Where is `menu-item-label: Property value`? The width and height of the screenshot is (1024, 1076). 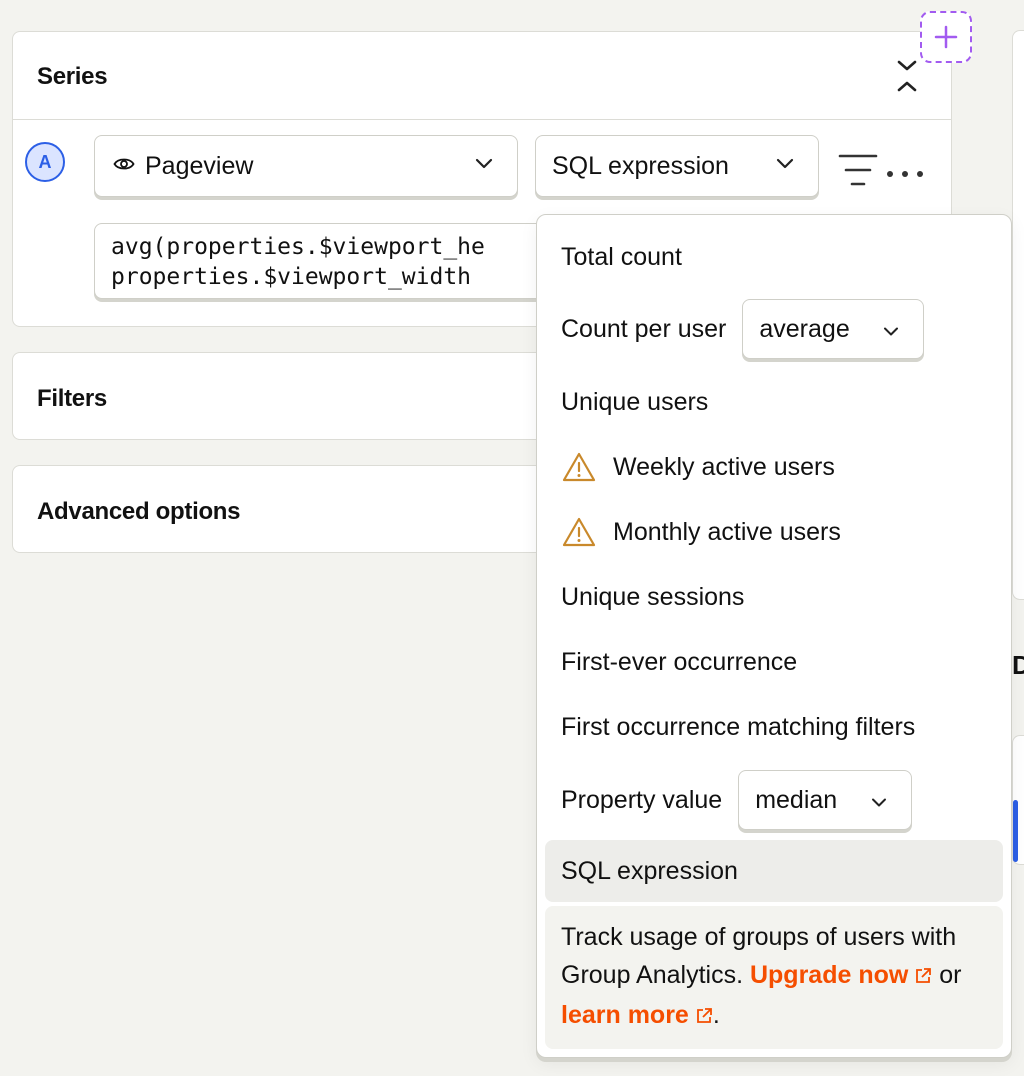
menu-item-label: Property value is located at coordinates (642, 799).